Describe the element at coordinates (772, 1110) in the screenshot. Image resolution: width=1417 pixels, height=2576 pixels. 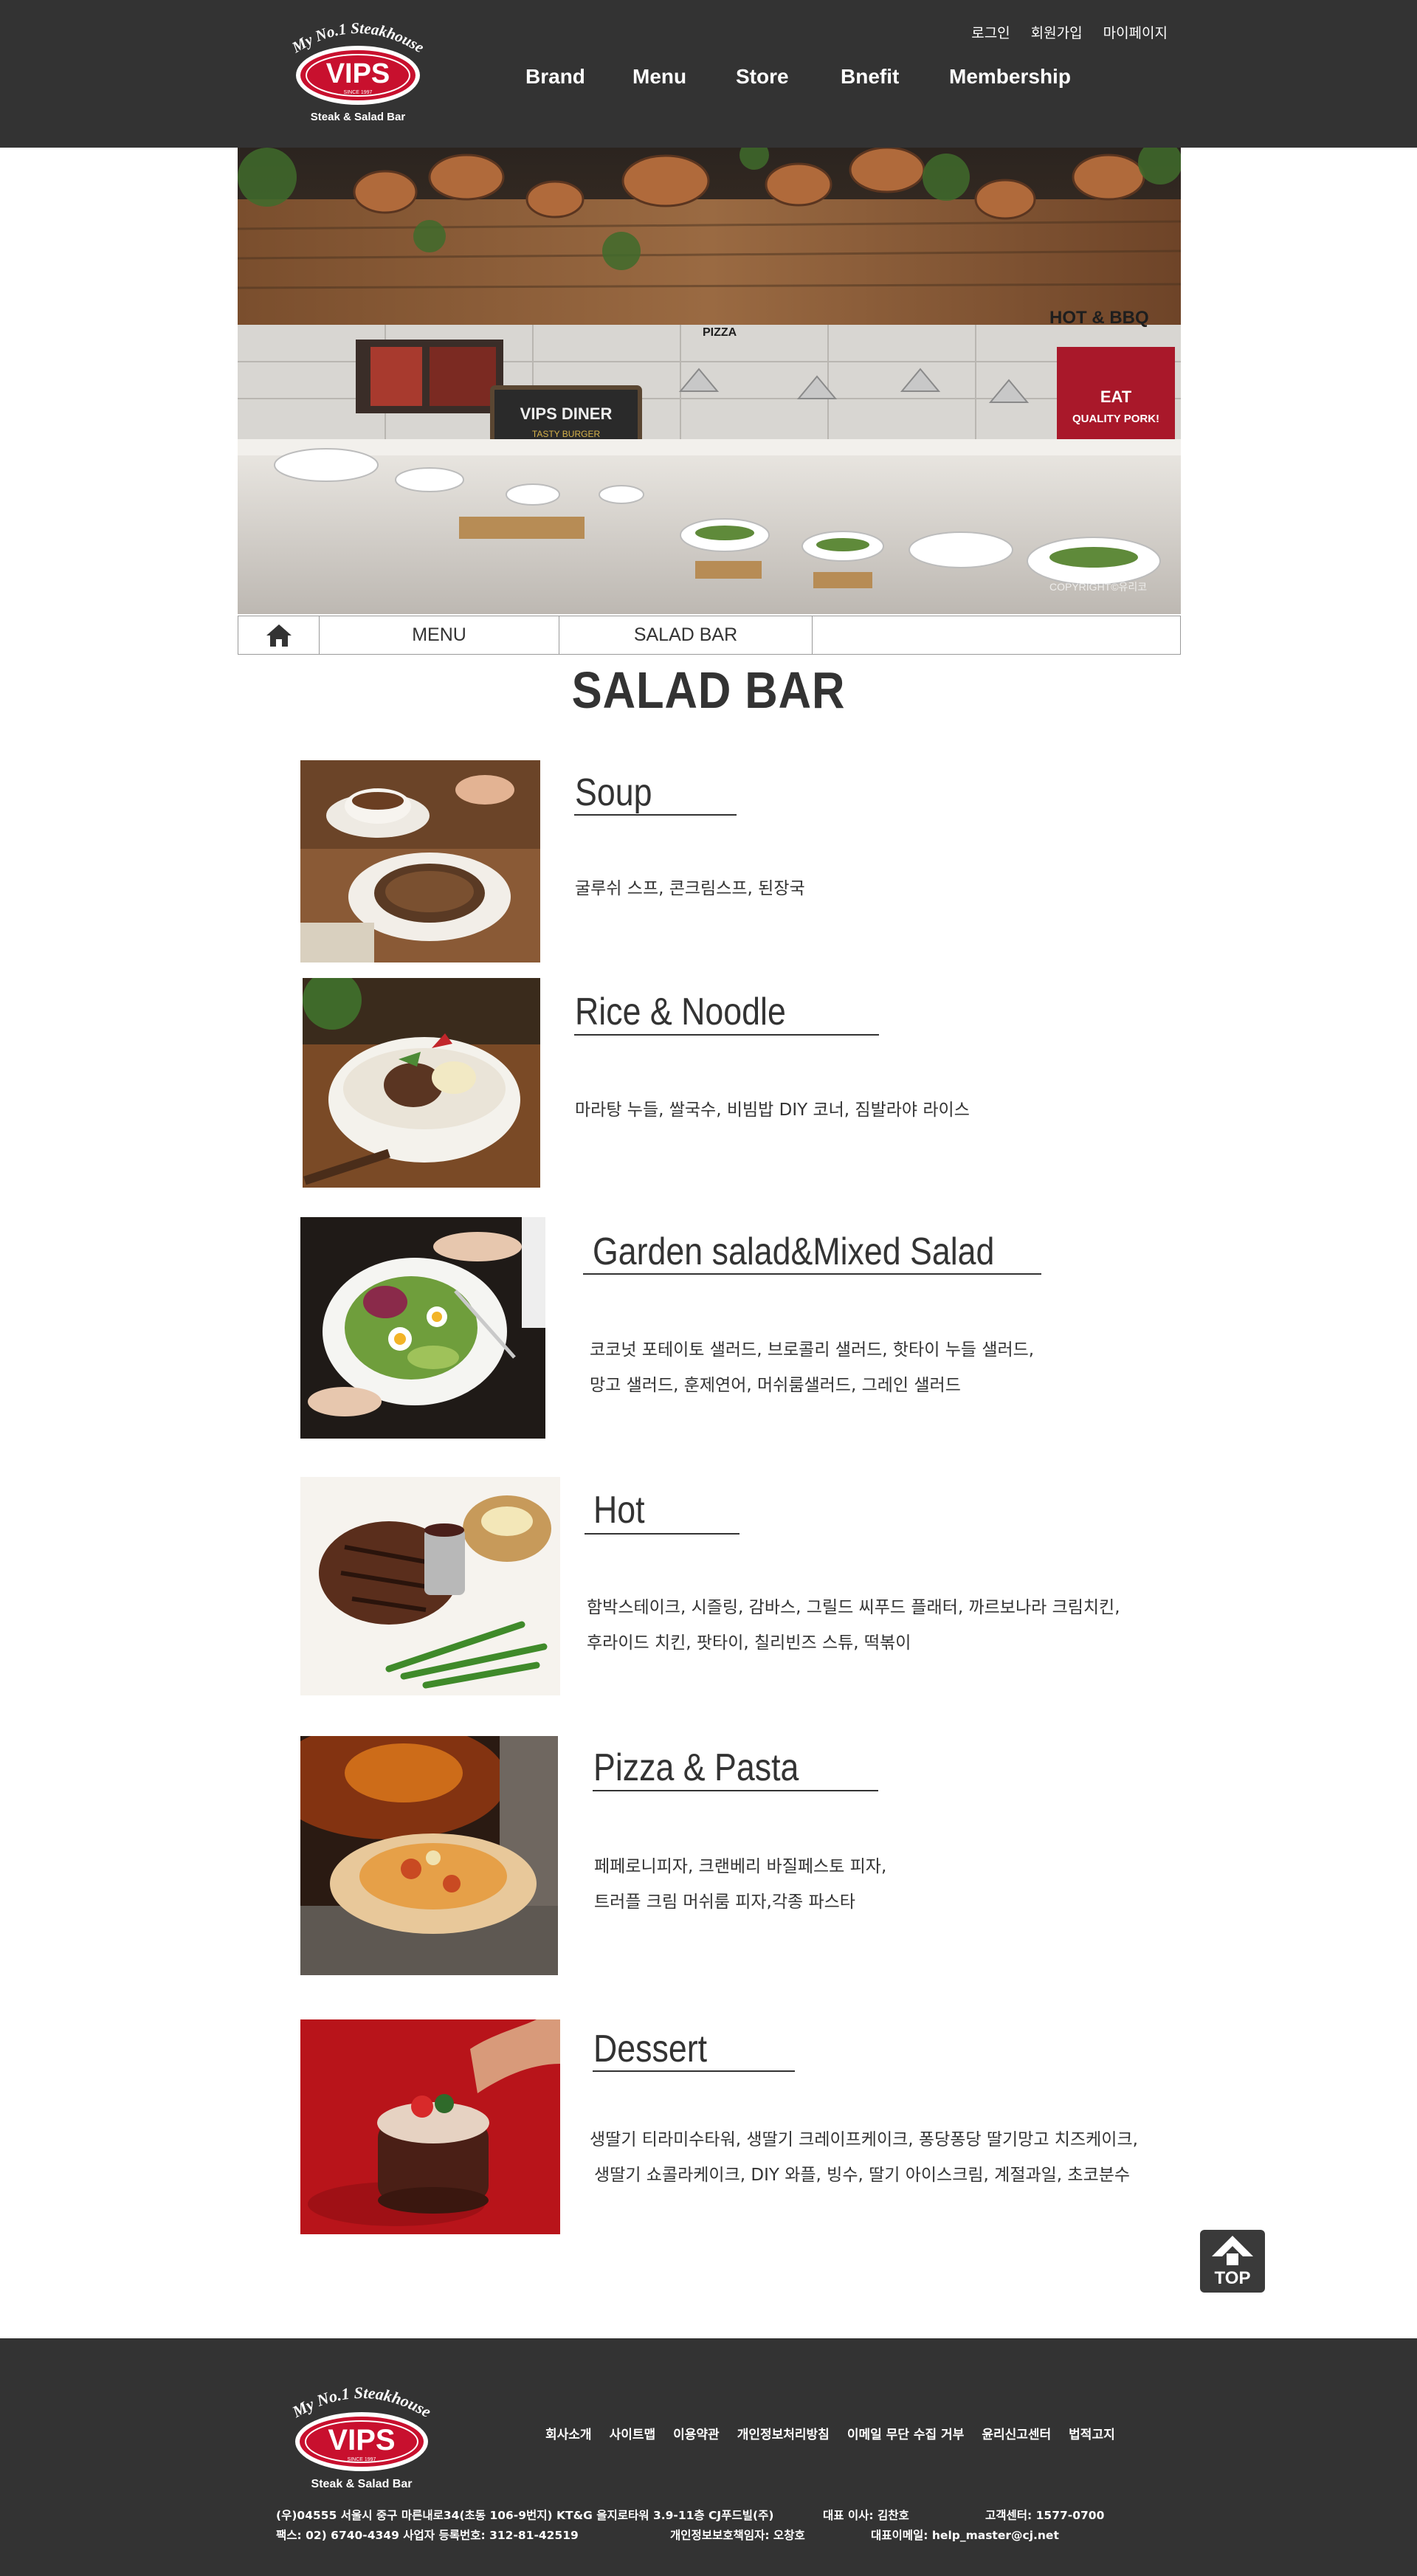
I see `rice-noodle-desc-line-1: 마라탕 누들, 쌀국수, 비빔밥 DIY 코너, 짐발라야 라이스` at that location.